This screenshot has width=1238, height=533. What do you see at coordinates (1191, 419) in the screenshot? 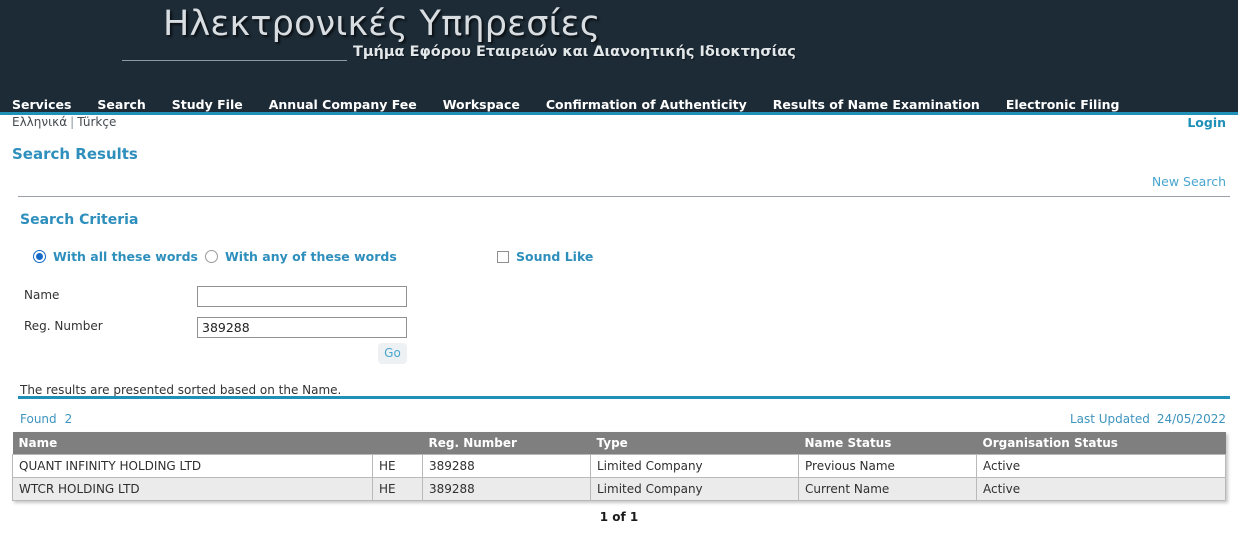
I see `last-updated-date: 24/05/2022` at bounding box center [1191, 419].